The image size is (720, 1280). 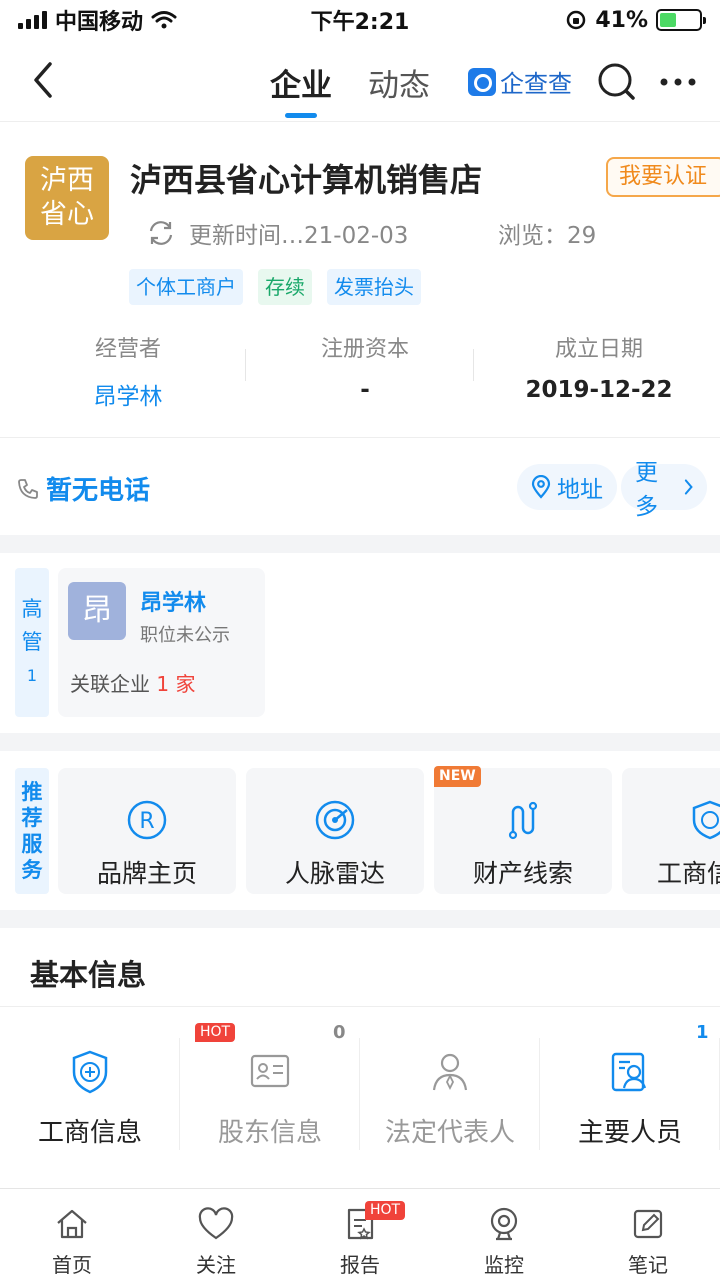 What do you see at coordinates (176, 684) in the screenshot?
I see `related-count: 1 家` at bounding box center [176, 684].